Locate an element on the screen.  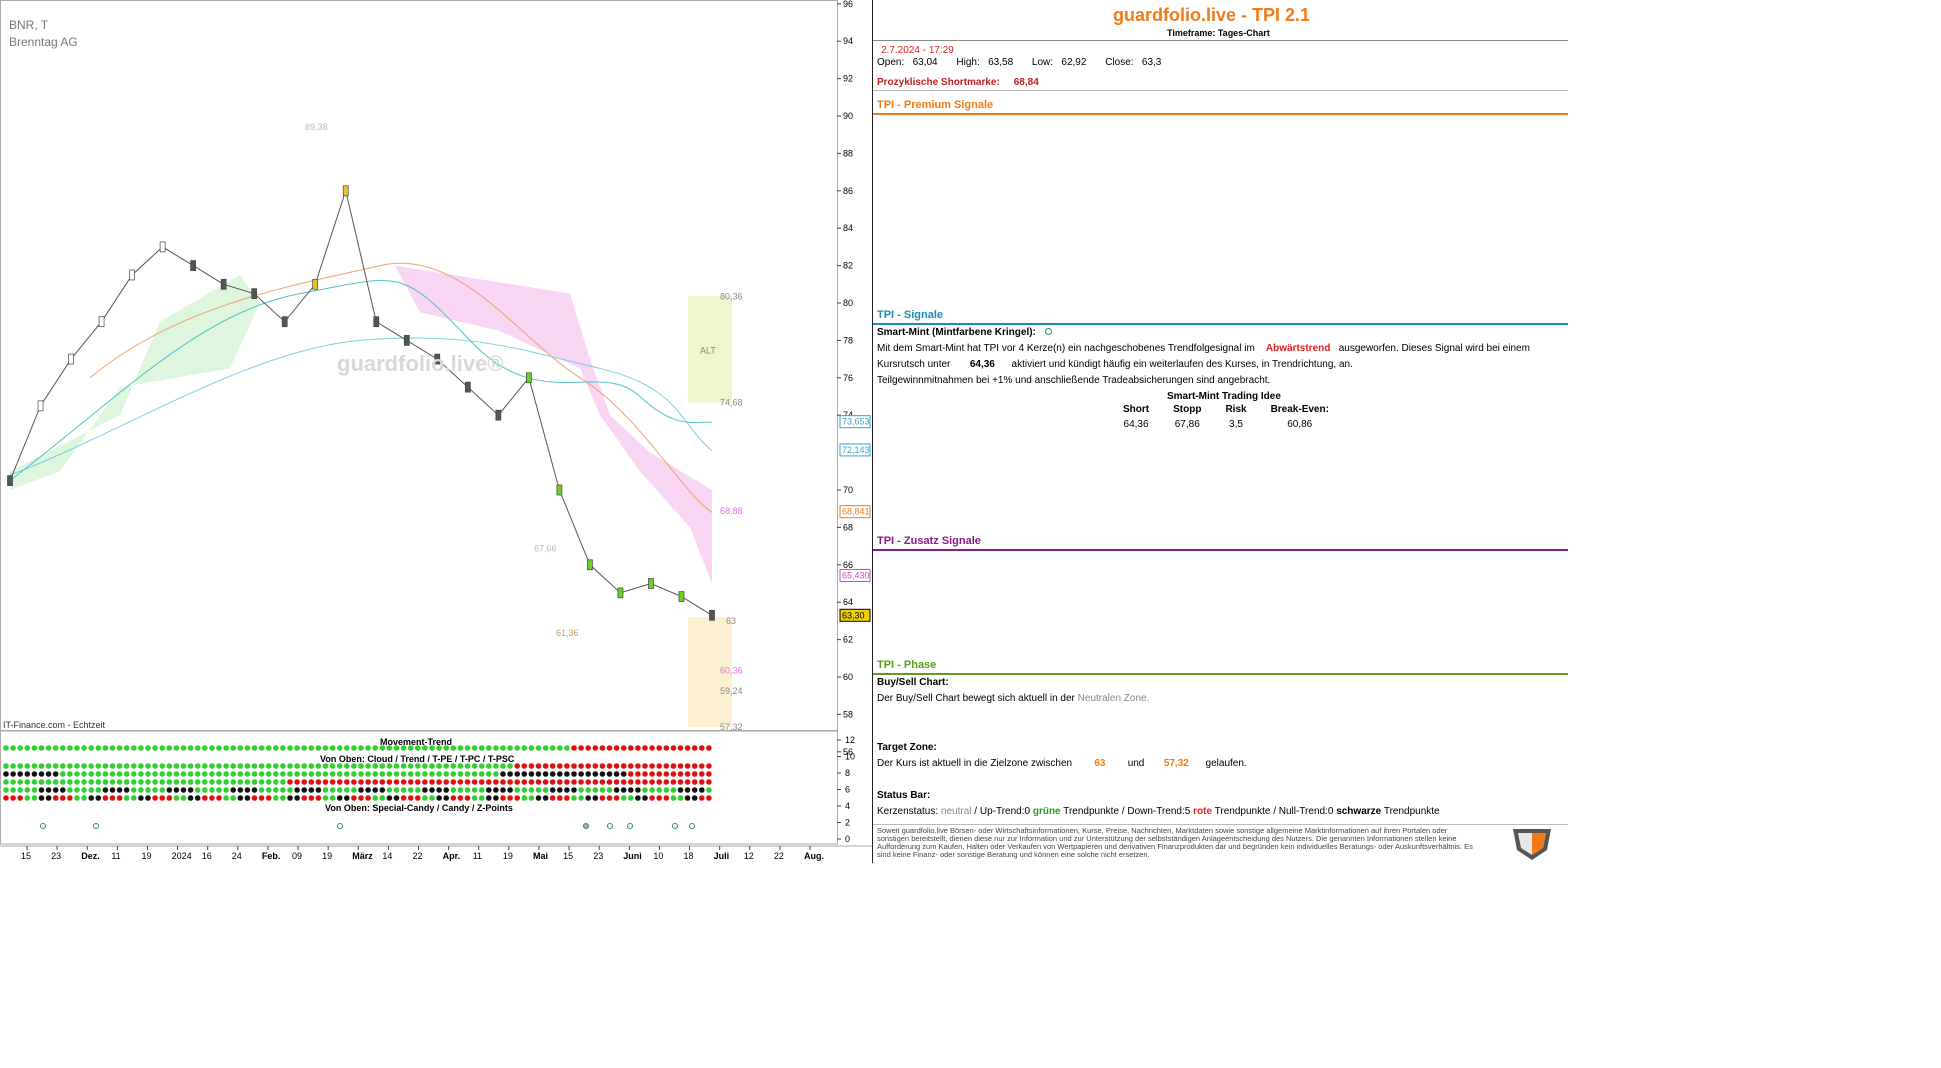
sub-tick-label: 0 is located at coordinates (847, 839).